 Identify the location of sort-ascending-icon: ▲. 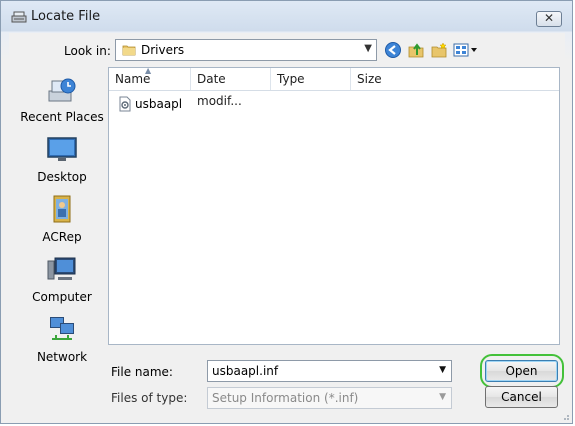
(148, 70).